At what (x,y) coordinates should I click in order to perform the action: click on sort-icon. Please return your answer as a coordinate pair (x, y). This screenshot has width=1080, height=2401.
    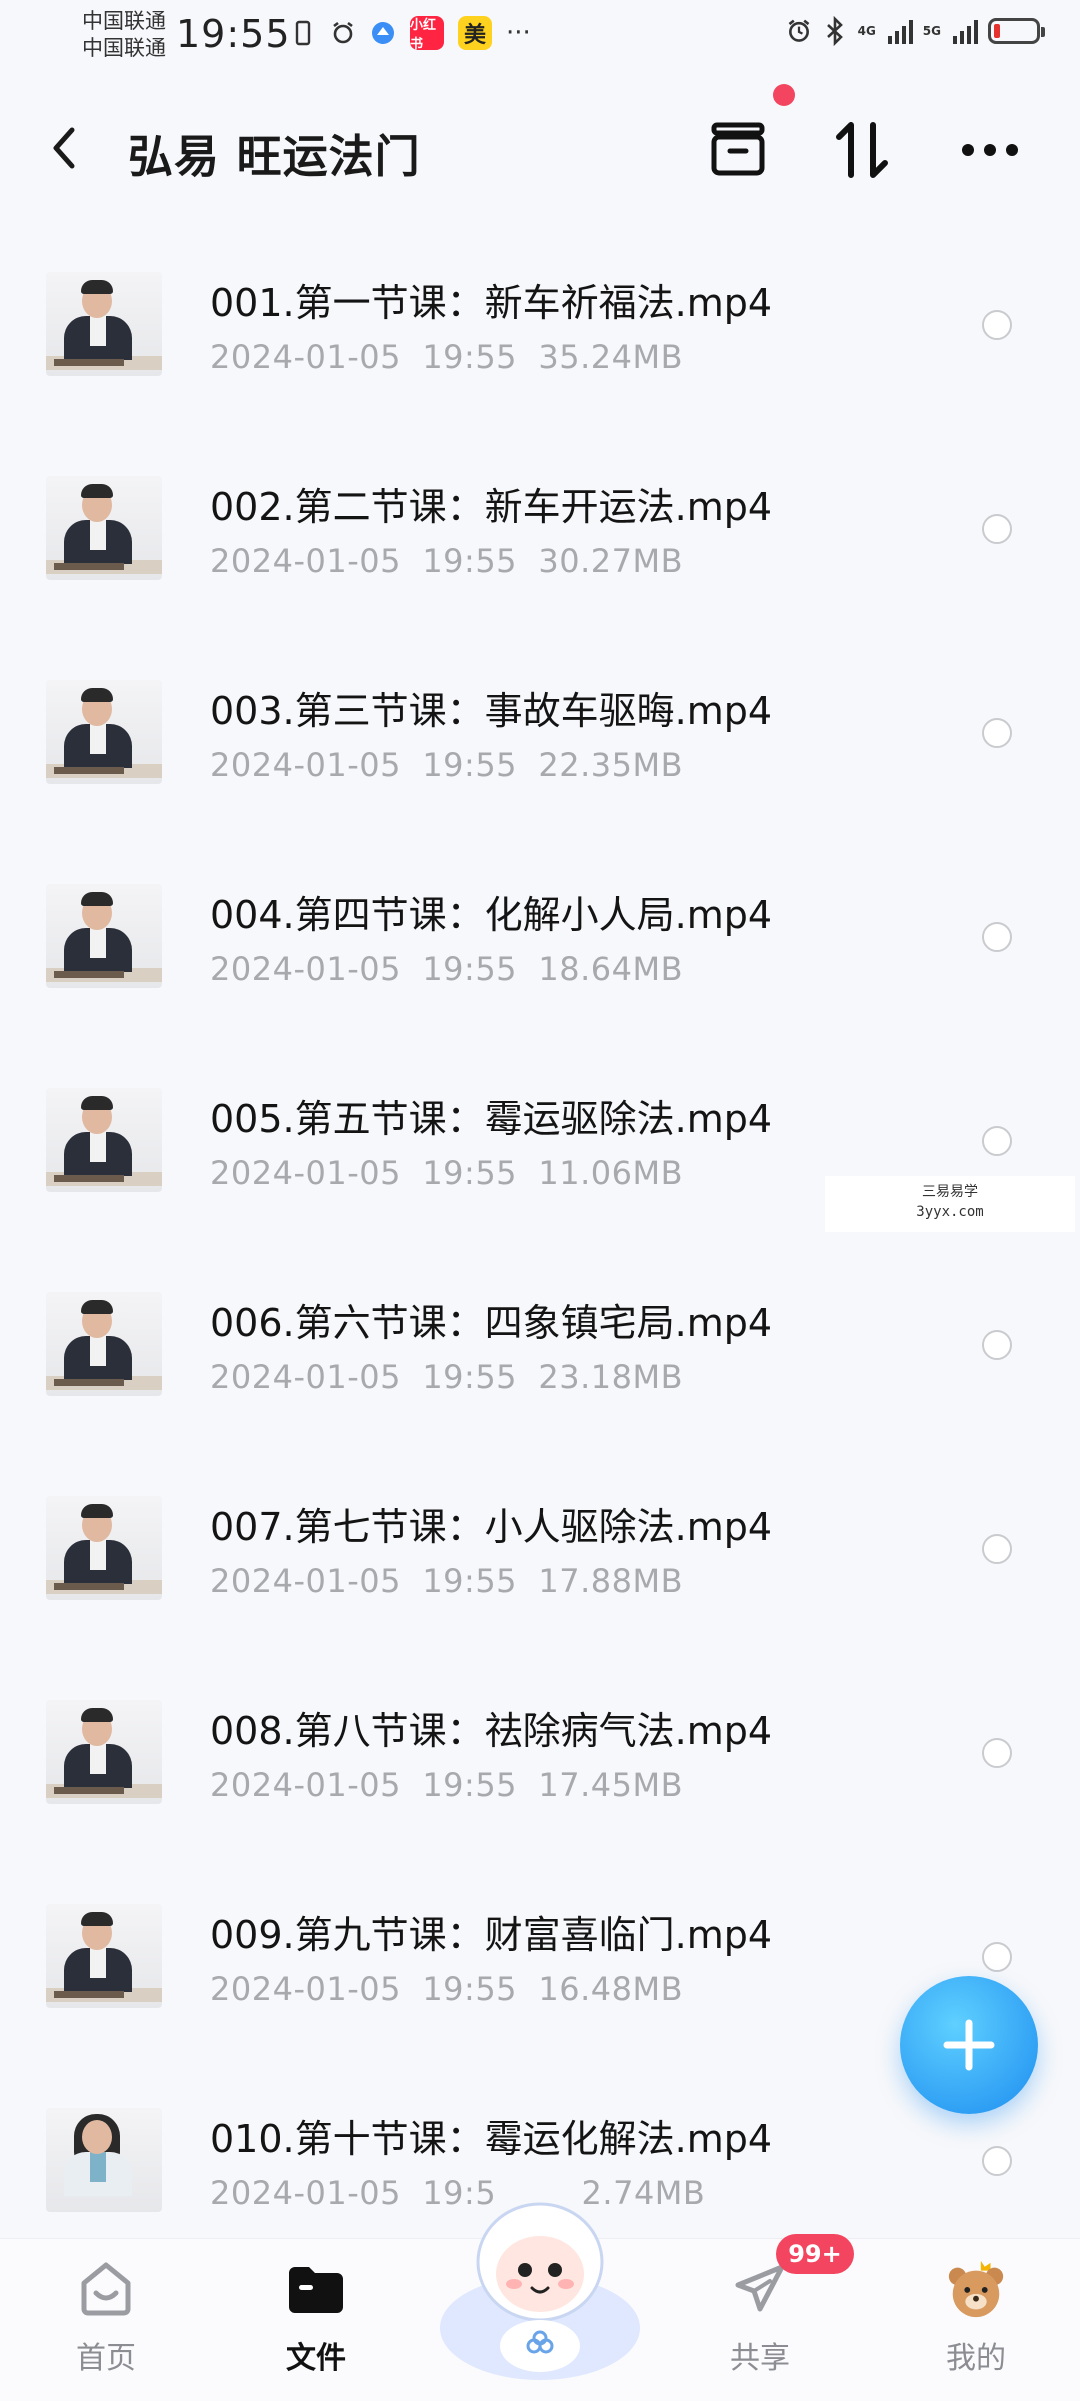
    Looking at the image, I should click on (862, 150).